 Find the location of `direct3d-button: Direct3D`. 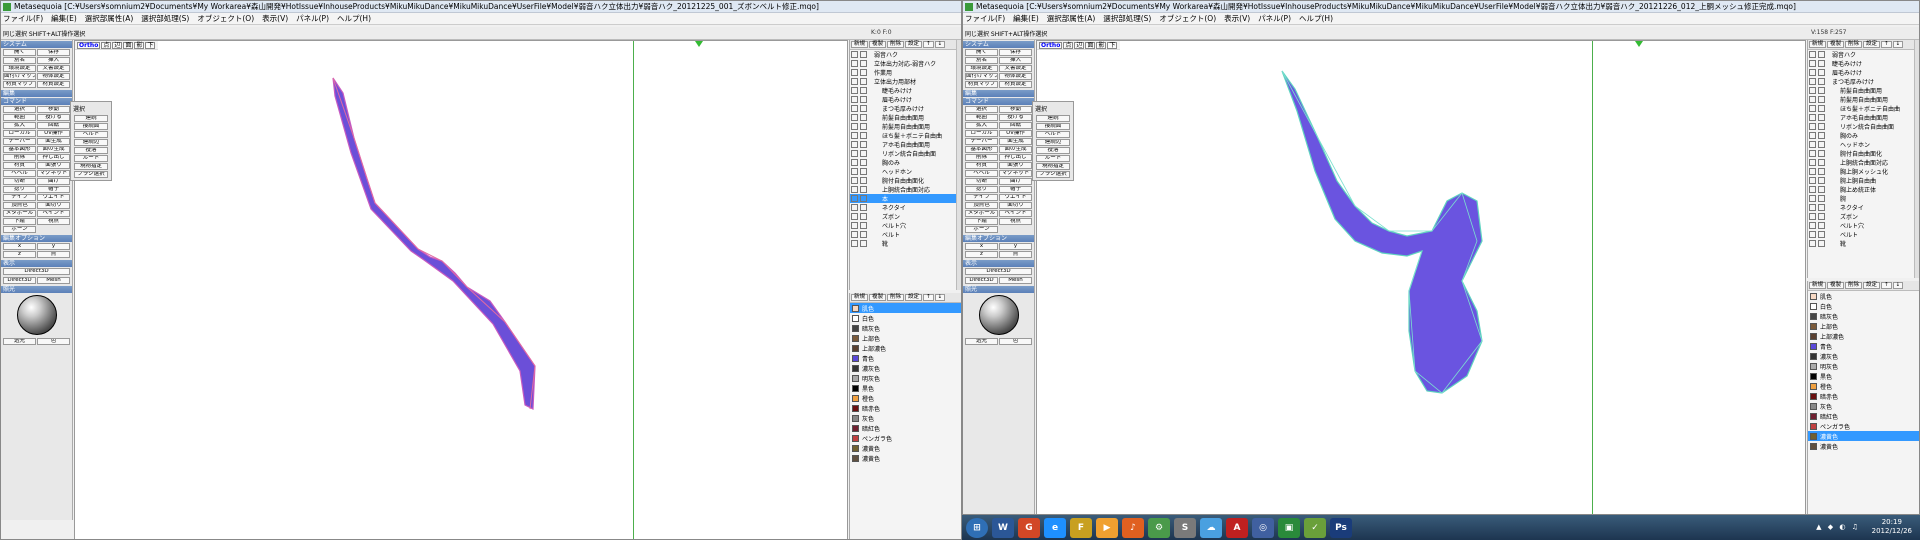

direct3d-button: Direct3D is located at coordinates (998, 271).